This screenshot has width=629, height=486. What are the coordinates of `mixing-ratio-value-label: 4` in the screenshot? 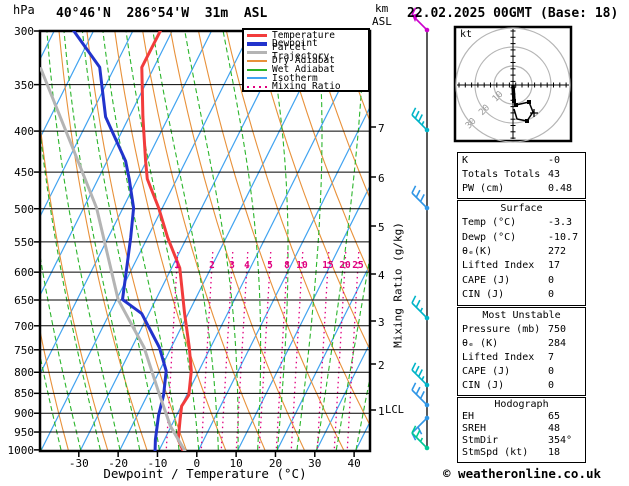 It's located at (247, 265).